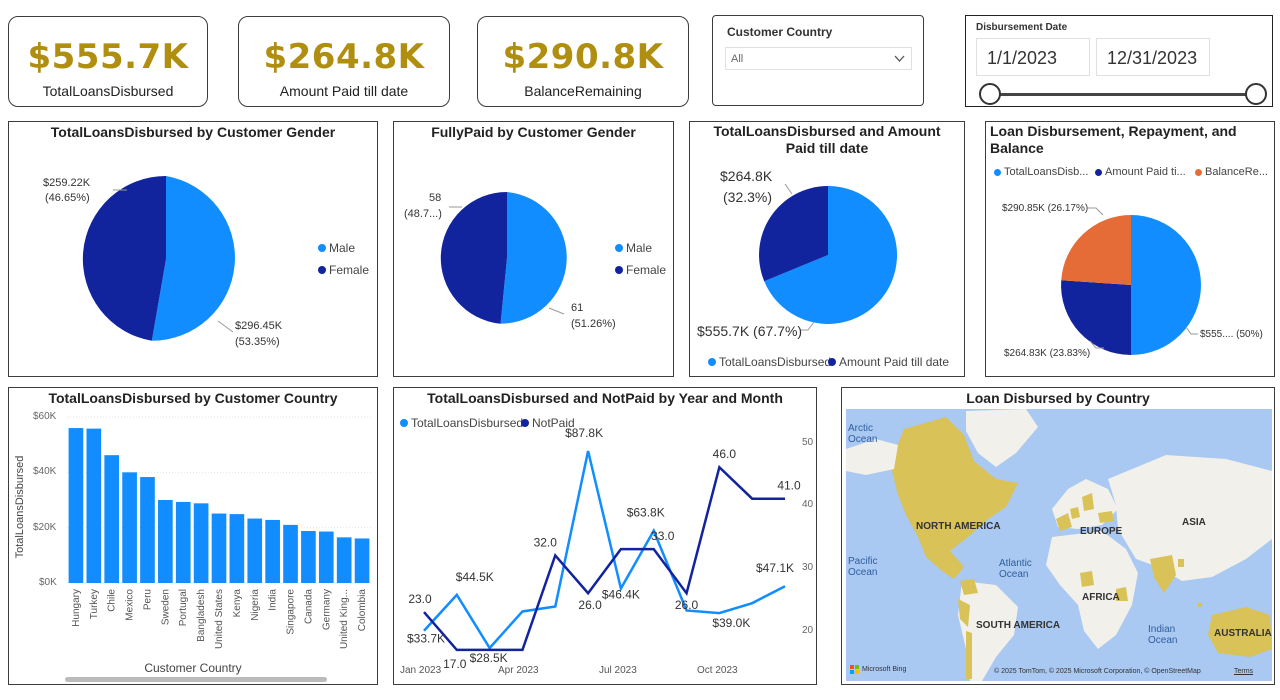  Describe the element at coordinates (108, 91) in the screenshot. I see `kpi-total-loans-label: TotalLoansDisbursed` at that location.